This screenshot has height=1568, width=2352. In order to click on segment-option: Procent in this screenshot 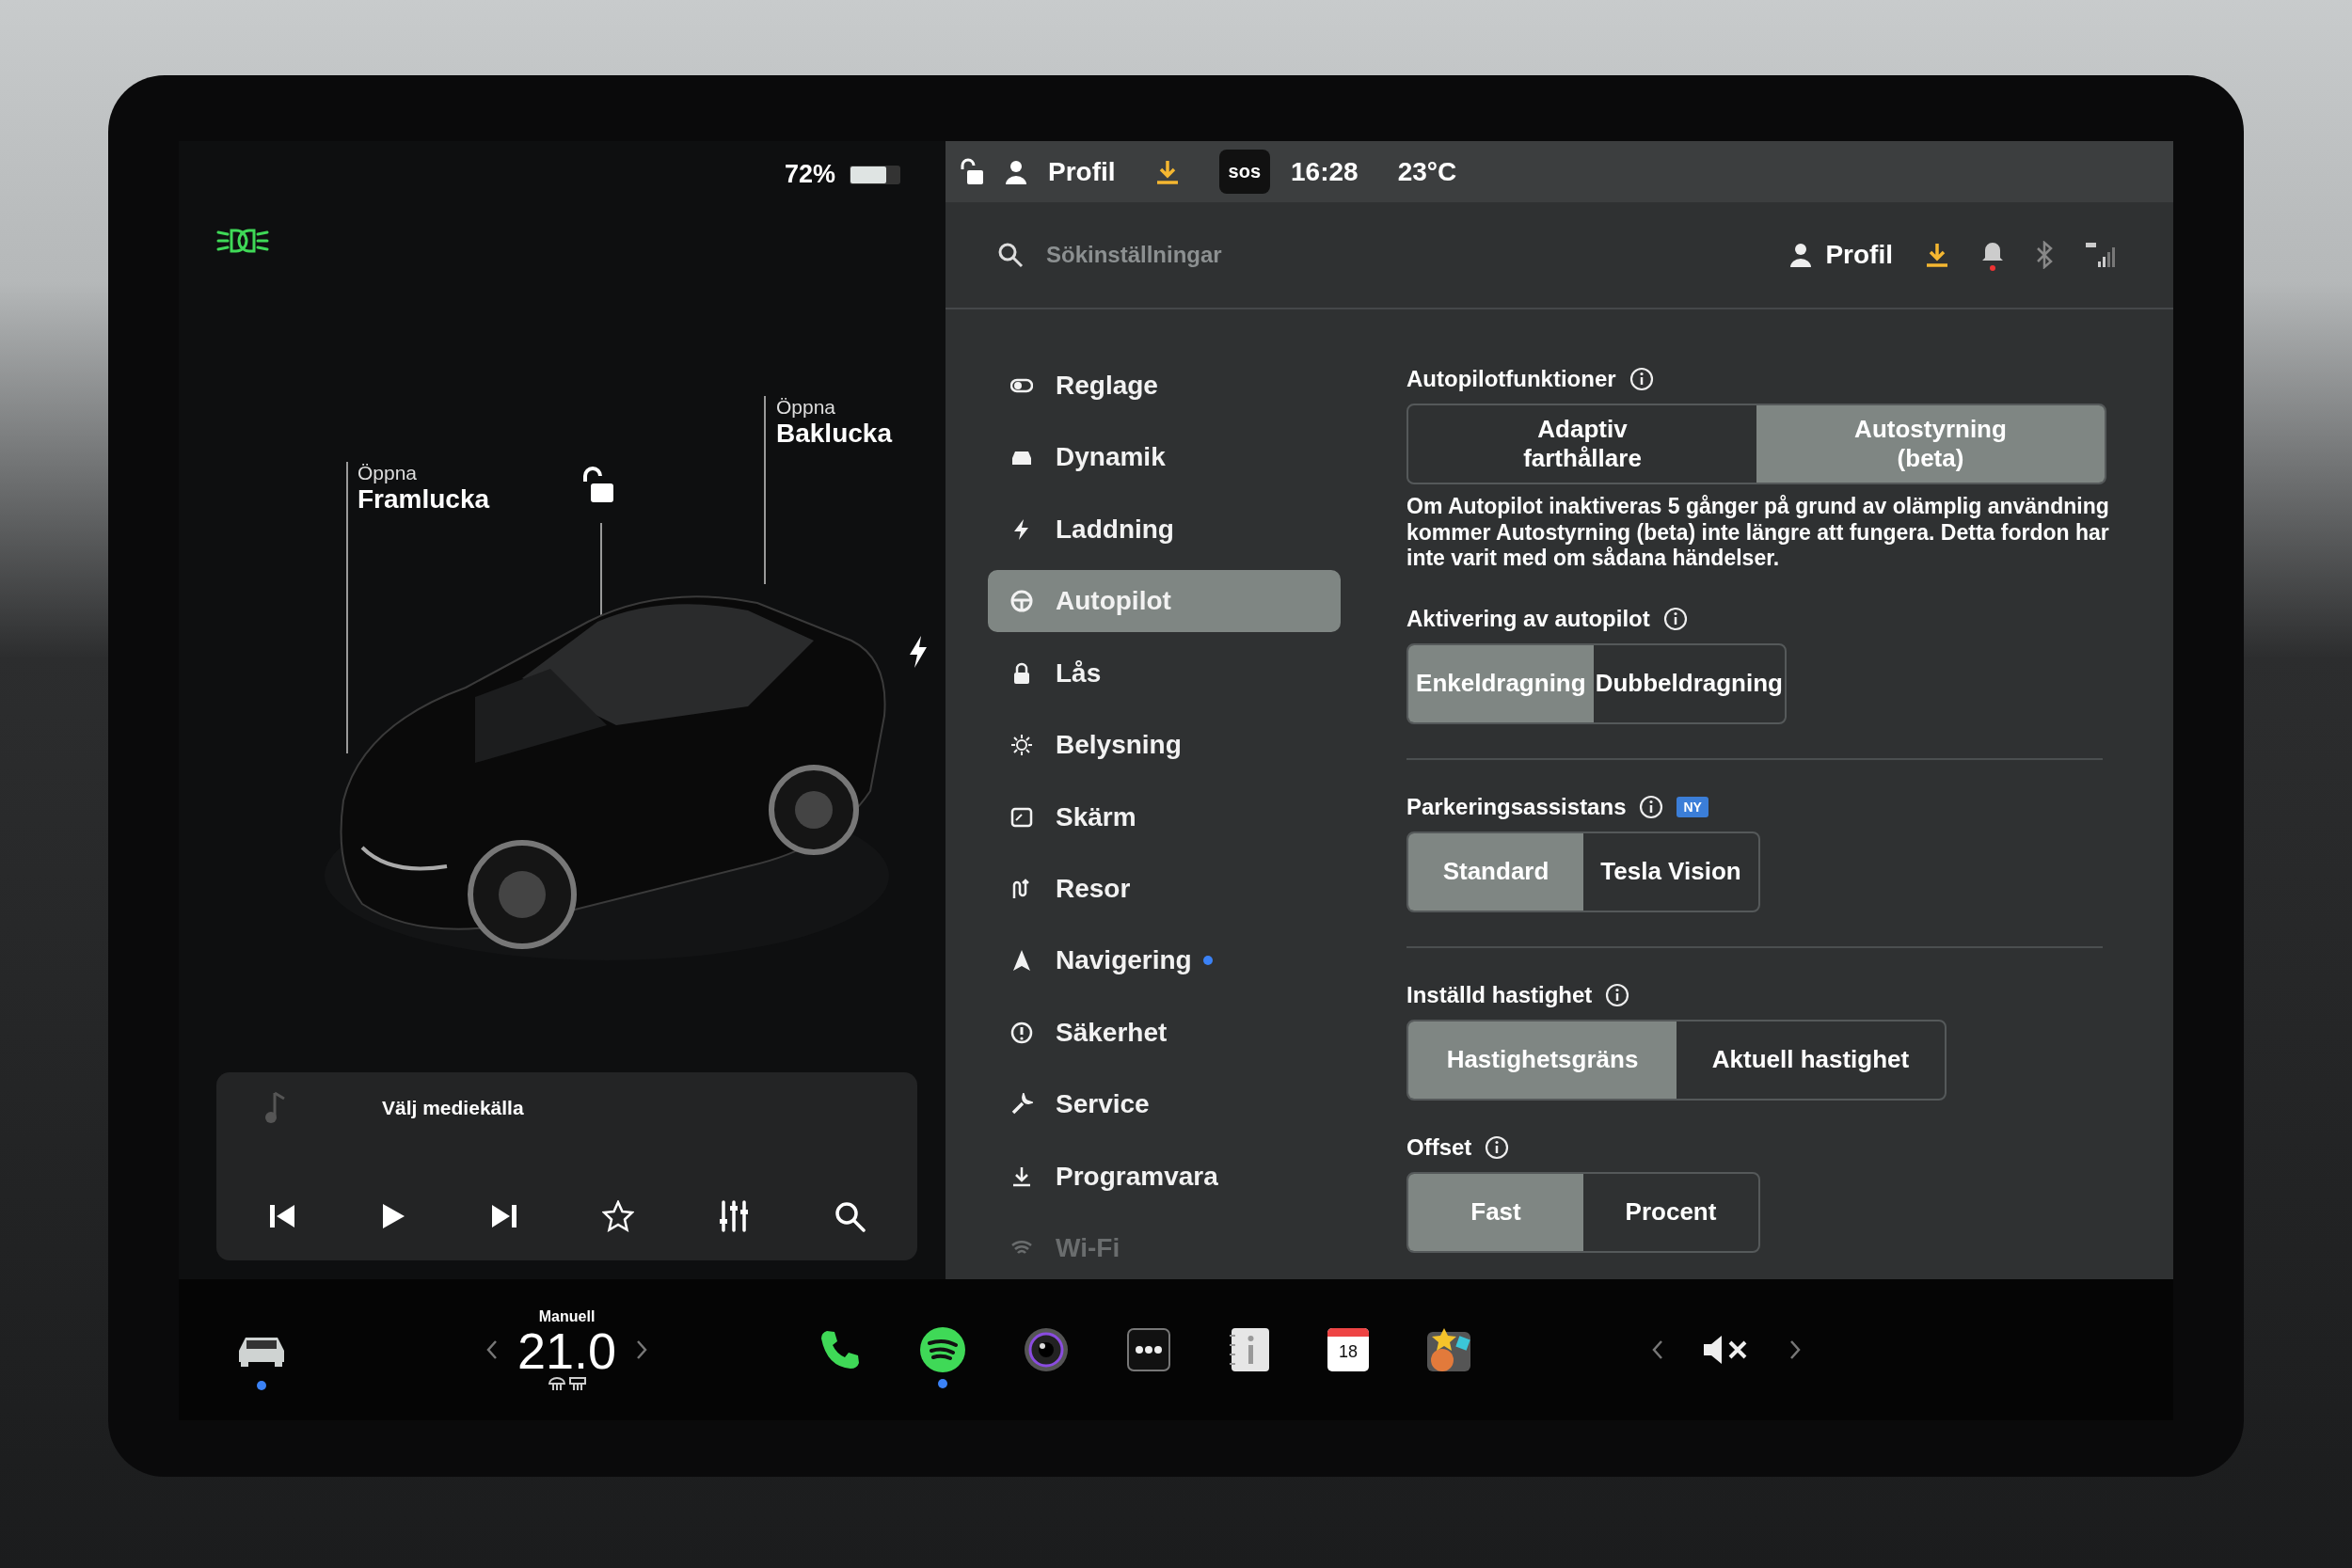, I will do `click(1670, 1212)`.